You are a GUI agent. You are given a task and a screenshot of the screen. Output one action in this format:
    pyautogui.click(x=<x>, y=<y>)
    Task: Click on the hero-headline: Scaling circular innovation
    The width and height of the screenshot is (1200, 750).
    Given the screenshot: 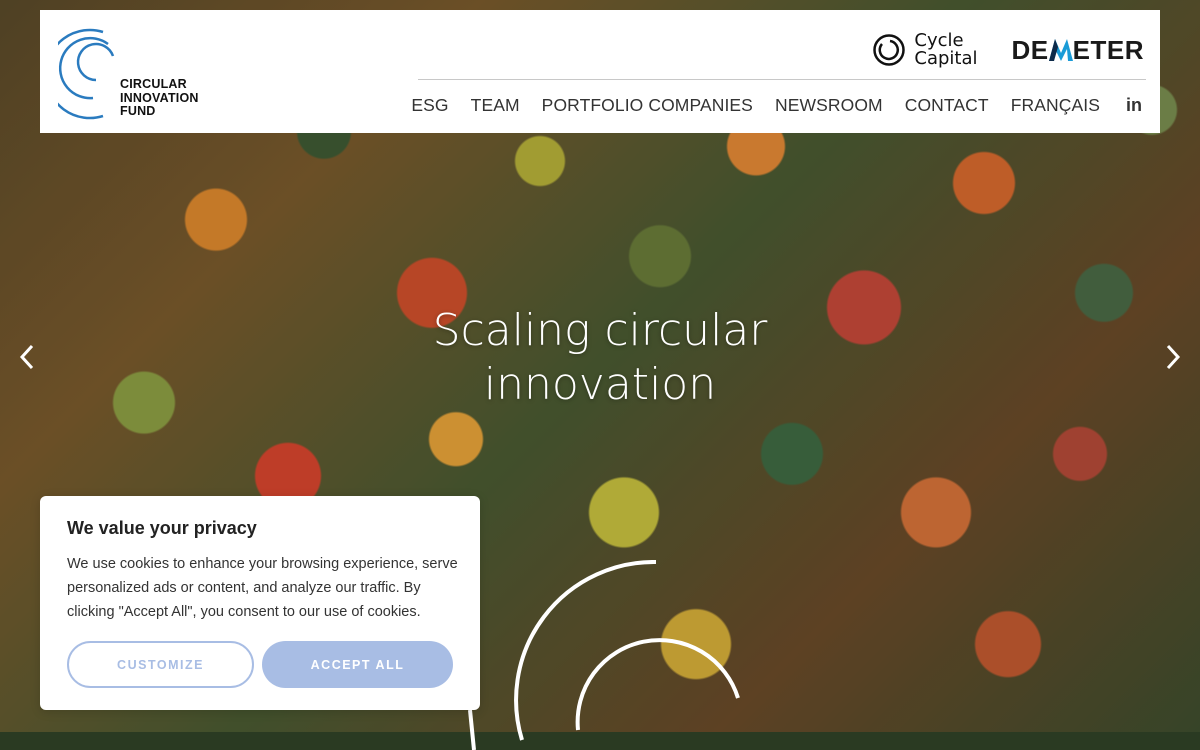 What is the action you would take?
    pyautogui.click(x=600, y=358)
    